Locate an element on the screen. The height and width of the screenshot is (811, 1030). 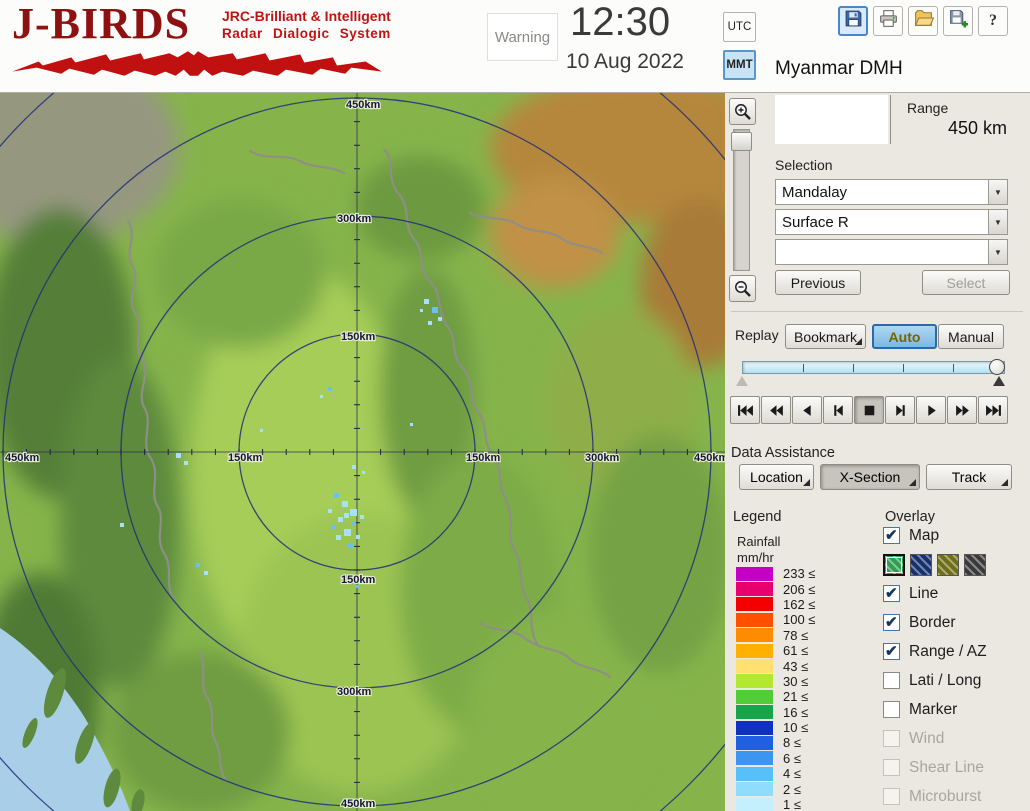
legend-value: 233 ≤ is located at coordinates (799, 574).